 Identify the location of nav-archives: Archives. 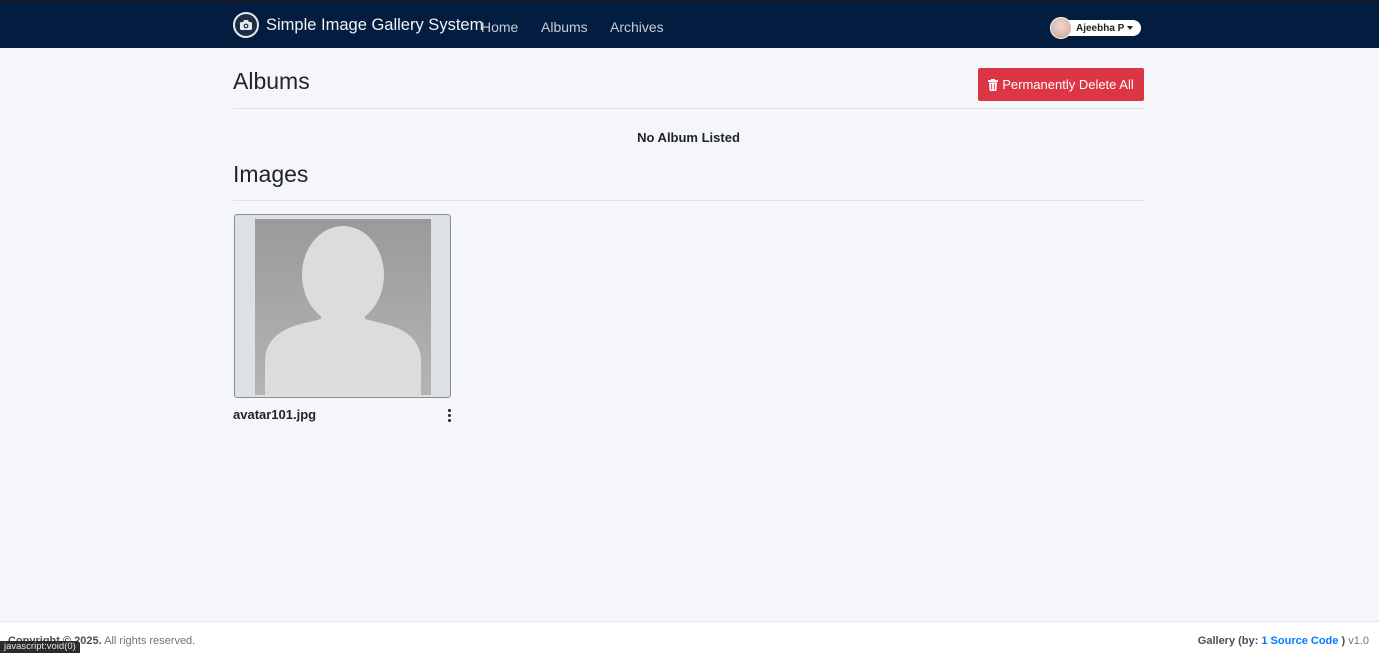
(637, 27).